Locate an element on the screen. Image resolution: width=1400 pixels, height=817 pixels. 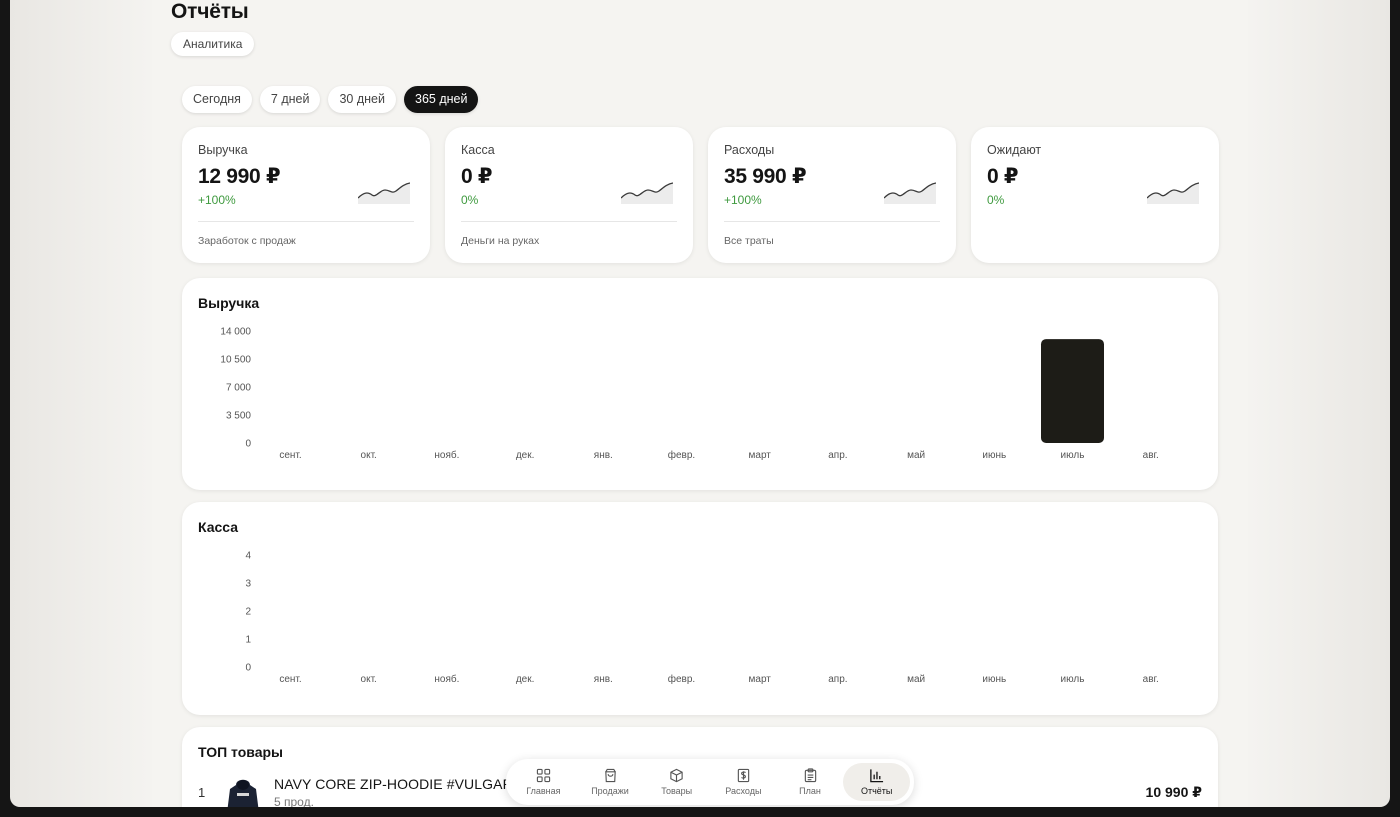
nav-sales: Продажи is located at coordinates (610, 782).